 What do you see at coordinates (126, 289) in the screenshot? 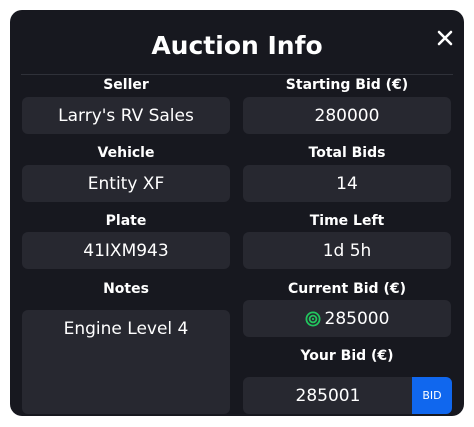
I see `notes-label: Notes` at bounding box center [126, 289].